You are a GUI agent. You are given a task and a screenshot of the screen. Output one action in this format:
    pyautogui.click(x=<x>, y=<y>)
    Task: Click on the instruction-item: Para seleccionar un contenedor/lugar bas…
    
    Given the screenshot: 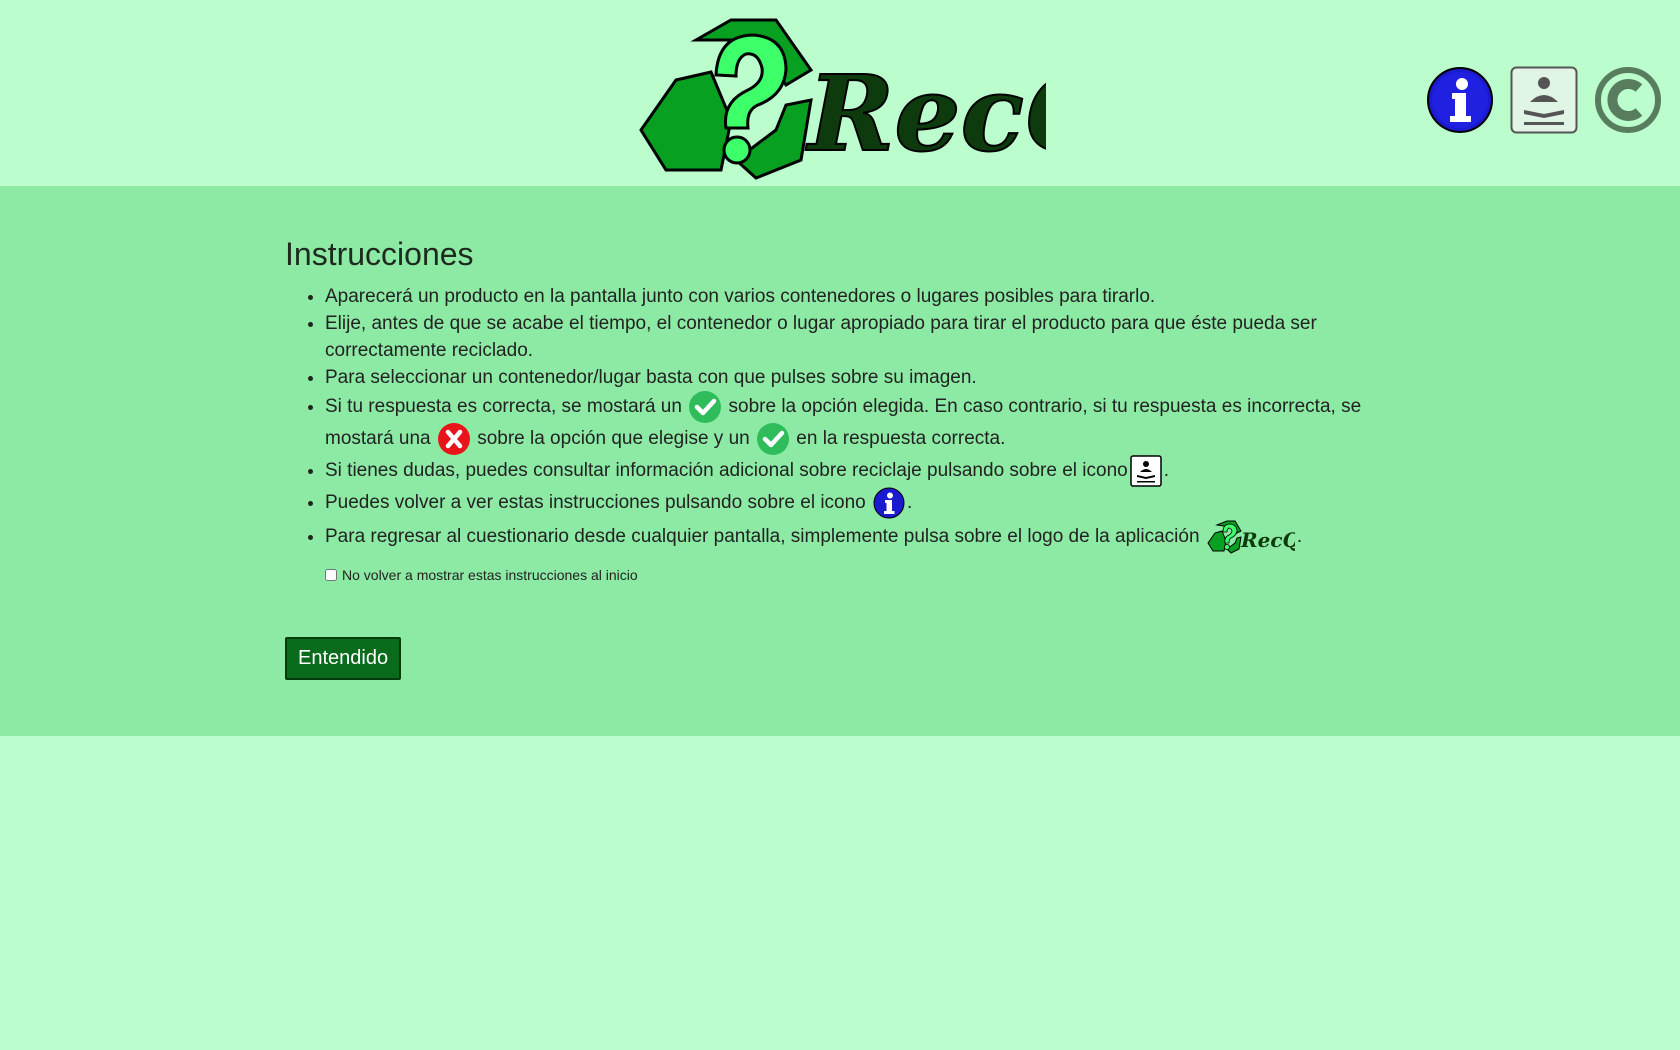 What is the action you would take?
    pyautogui.click(x=865, y=377)
    